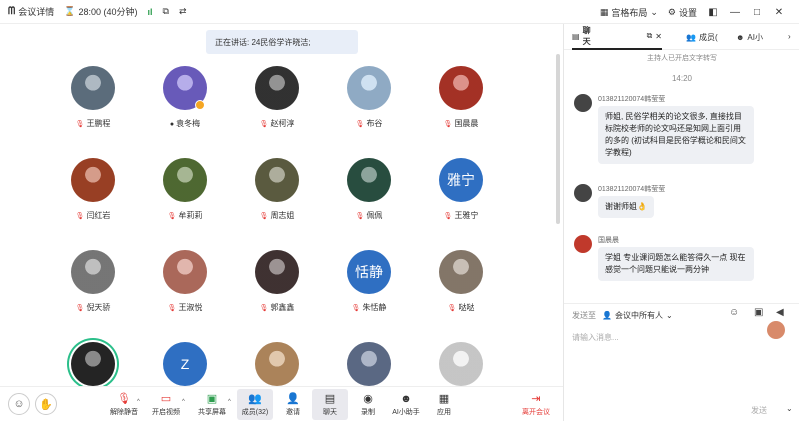  I want to click on send-options-caret: ⌄, so click(789, 408).